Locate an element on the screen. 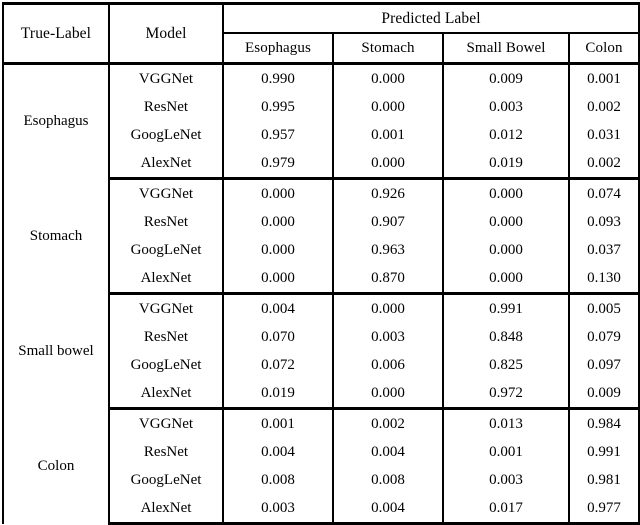 The width and height of the screenshot is (640, 525). cell-value: 0.006 is located at coordinates (388, 365).